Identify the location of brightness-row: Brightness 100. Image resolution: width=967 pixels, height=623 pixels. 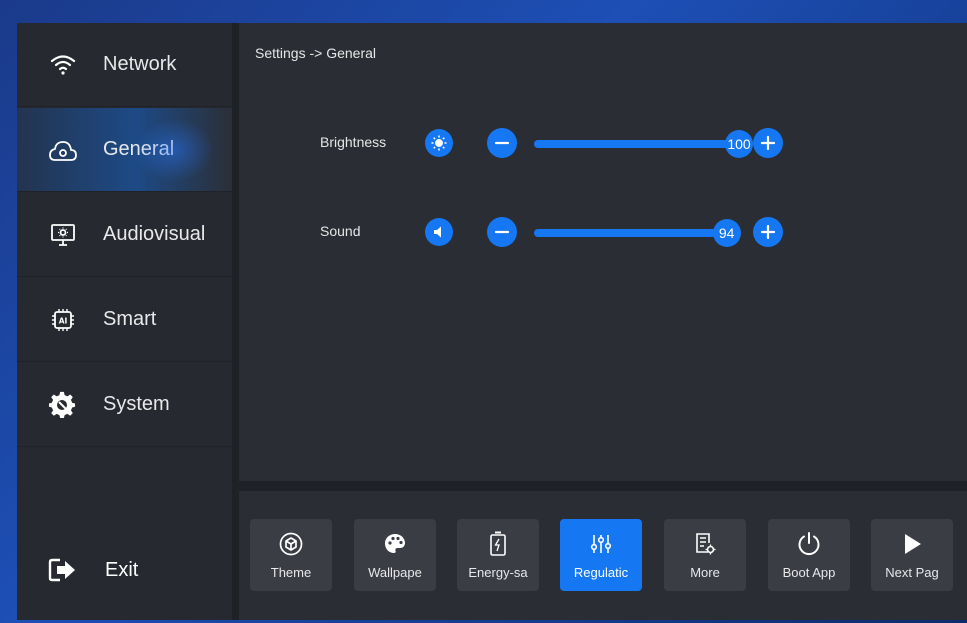
(603, 144).